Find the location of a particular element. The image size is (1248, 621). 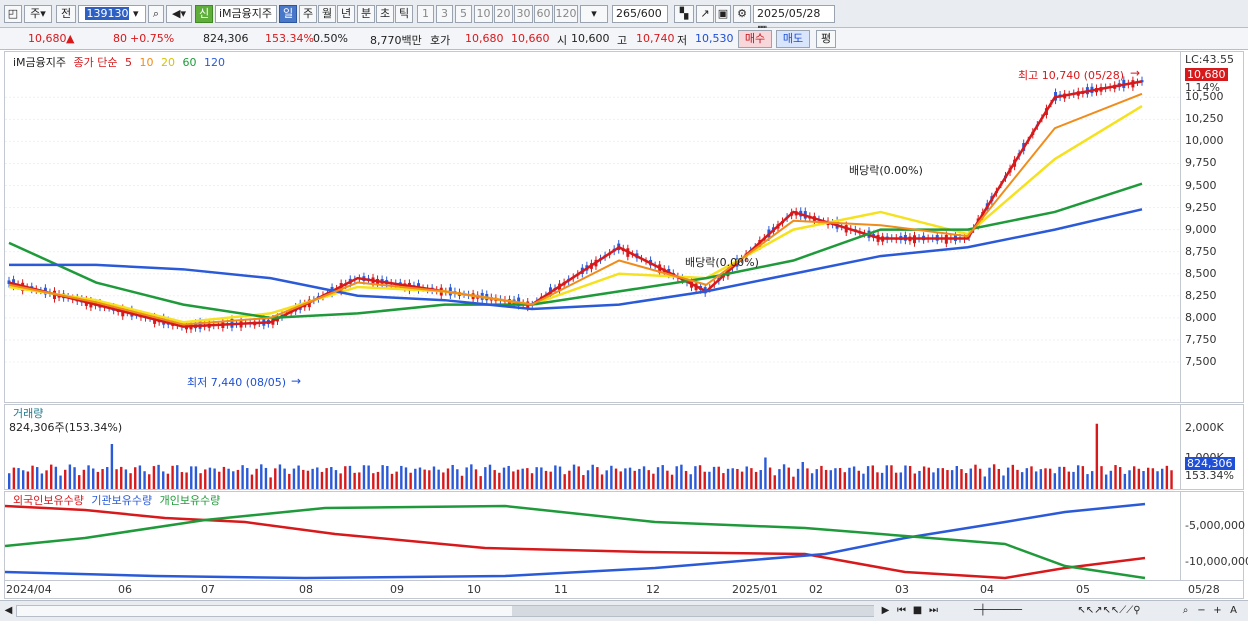

scroll-left-icon: ◀ is located at coordinates (8, 610).